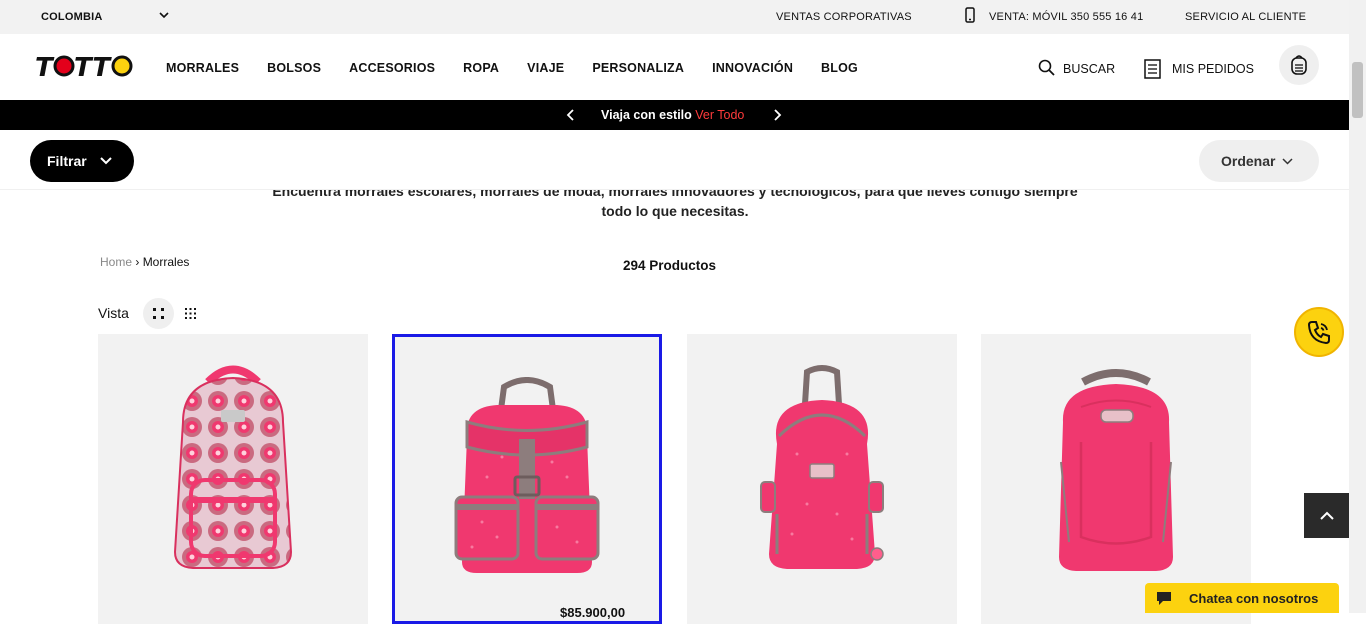  I want to click on country-selector: COLOMBIA, so click(71, 17).